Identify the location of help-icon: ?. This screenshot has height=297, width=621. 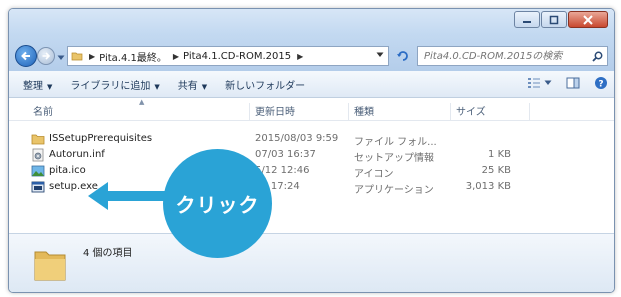
(601, 83).